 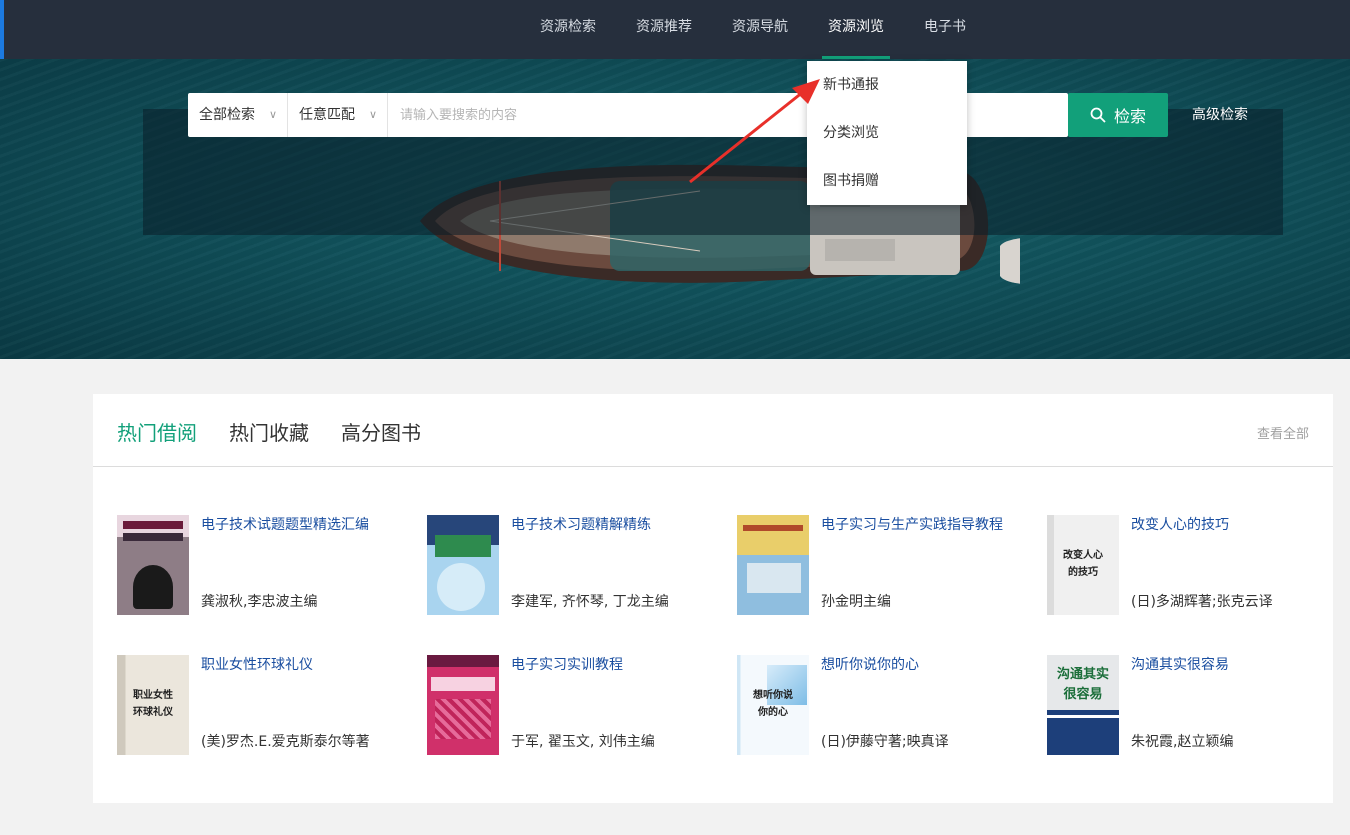 What do you see at coordinates (577, 705) in the screenshot?
I see `book-item: 电子实习实训教程 于军, 翟玉文, 刘伟主编` at bounding box center [577, 705].